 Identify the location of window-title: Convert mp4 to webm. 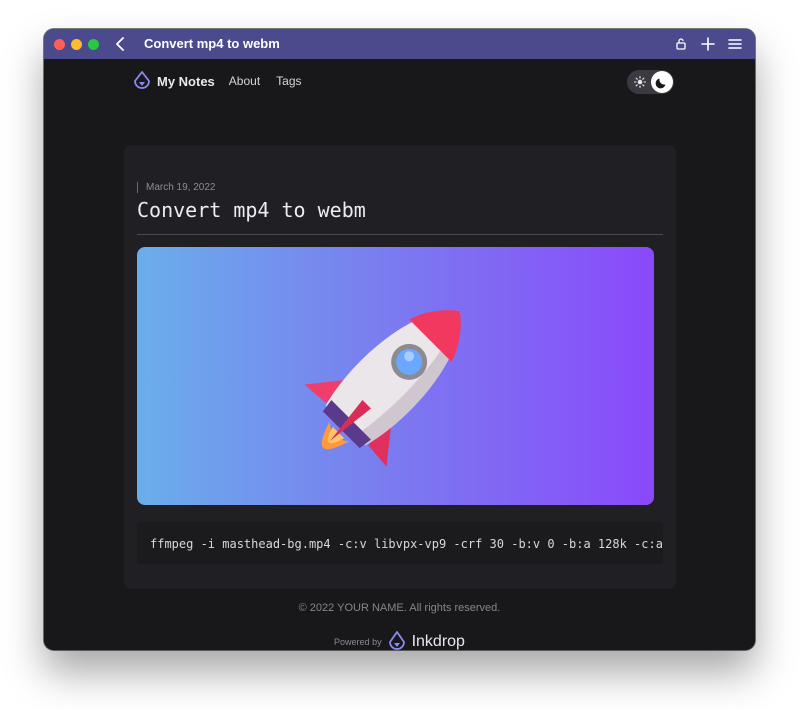
(212, 43).